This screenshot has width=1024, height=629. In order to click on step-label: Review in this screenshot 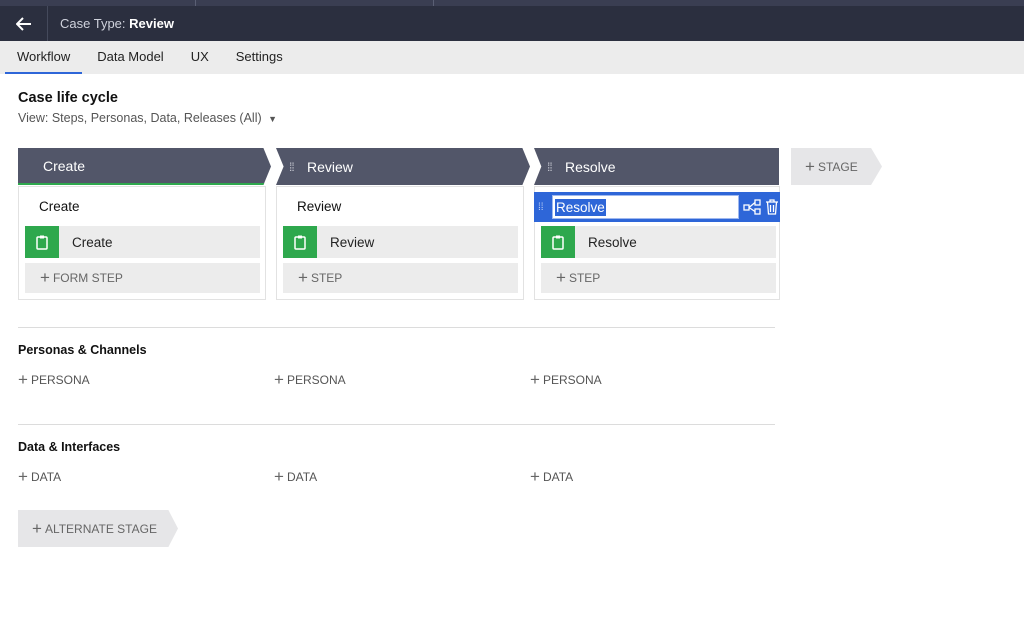, I will do `click(352, 242)`.